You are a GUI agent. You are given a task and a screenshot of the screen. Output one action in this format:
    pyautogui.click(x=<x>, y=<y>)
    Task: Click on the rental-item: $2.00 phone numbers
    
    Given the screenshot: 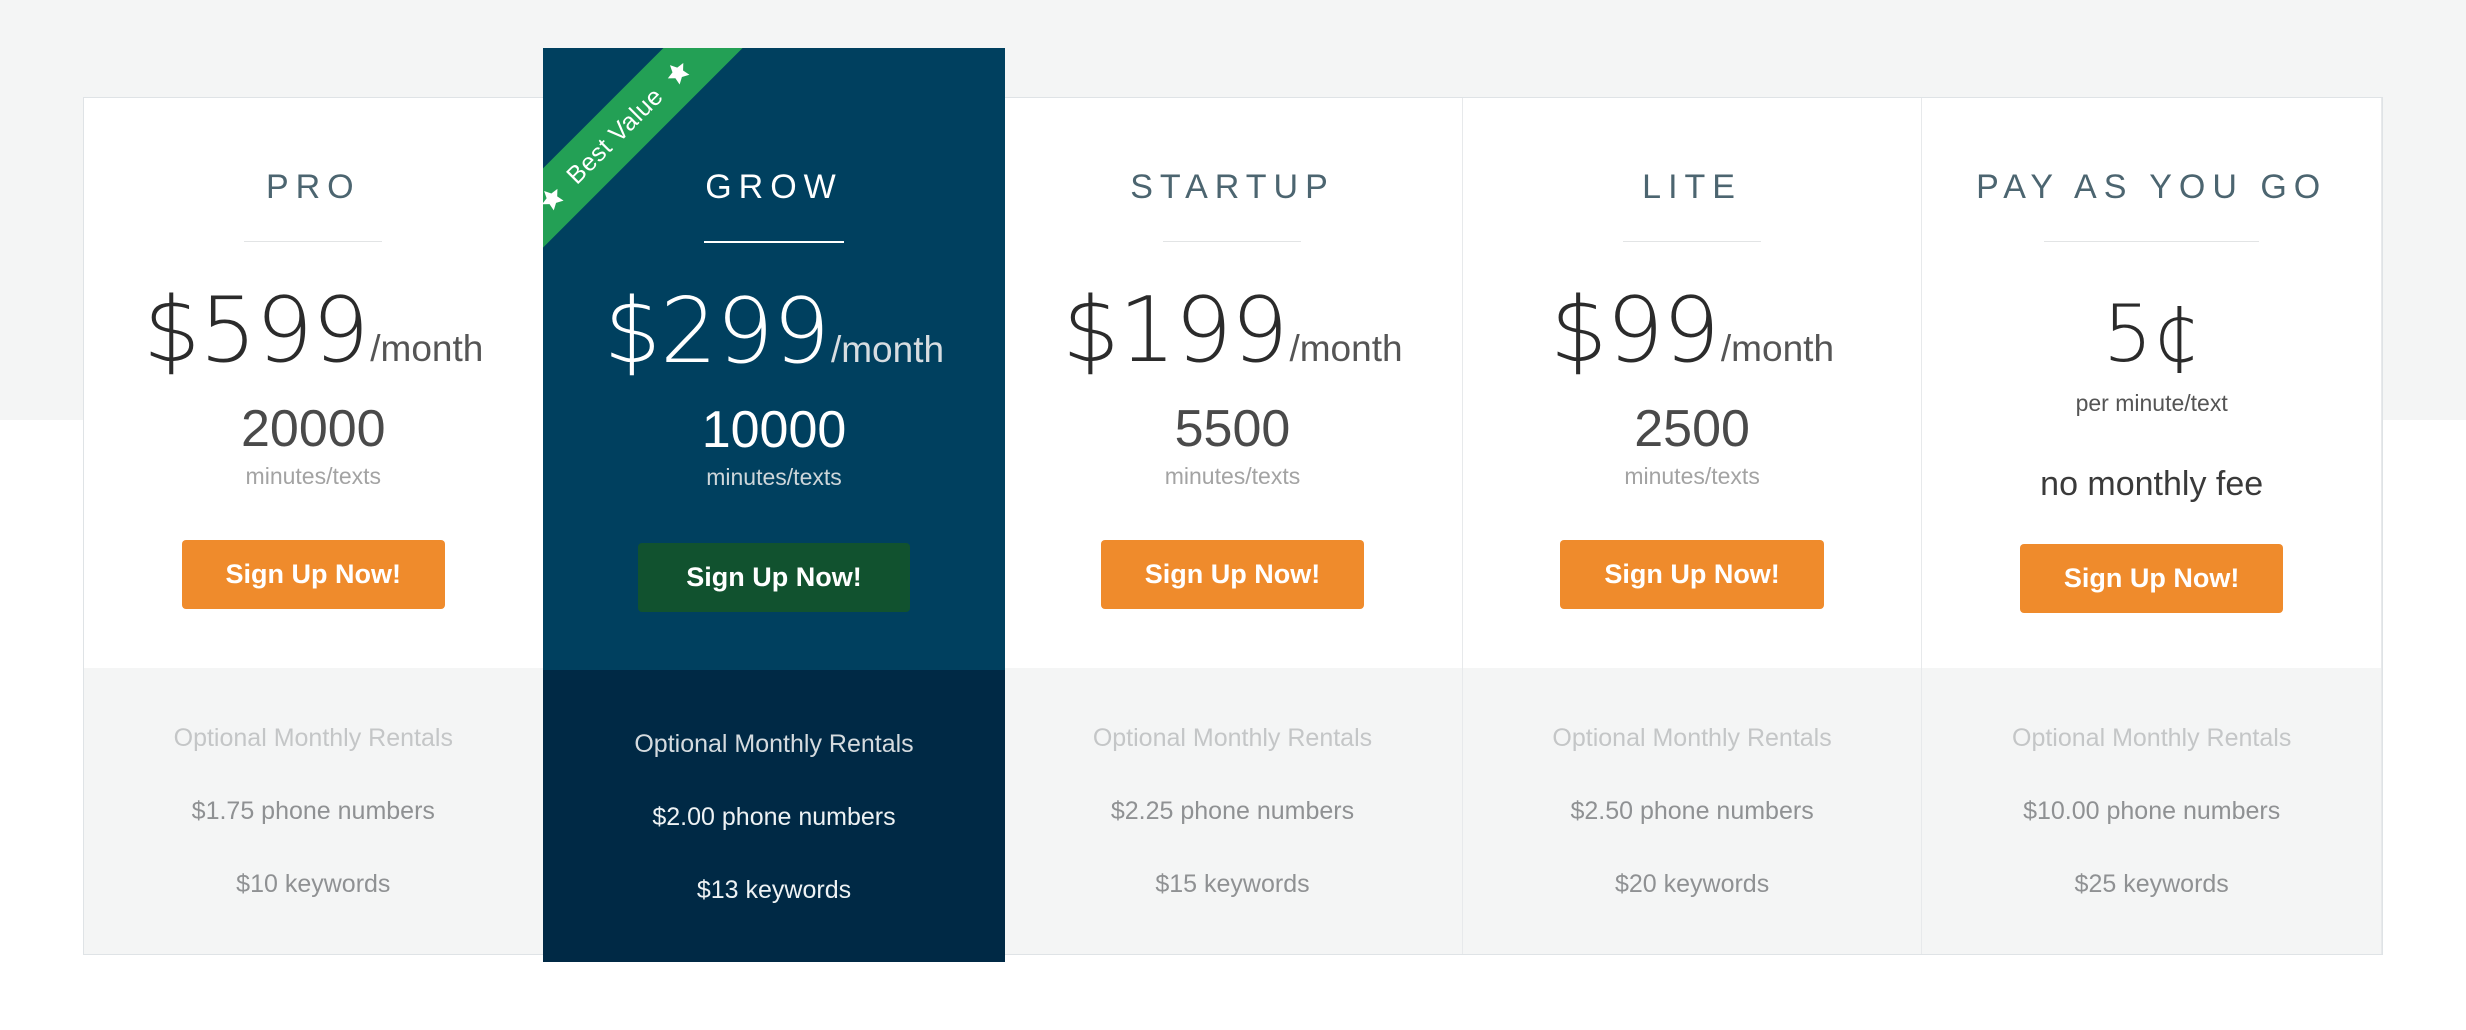 What is the action you would take?
    pyautogui.click(x=774, y=817)
    